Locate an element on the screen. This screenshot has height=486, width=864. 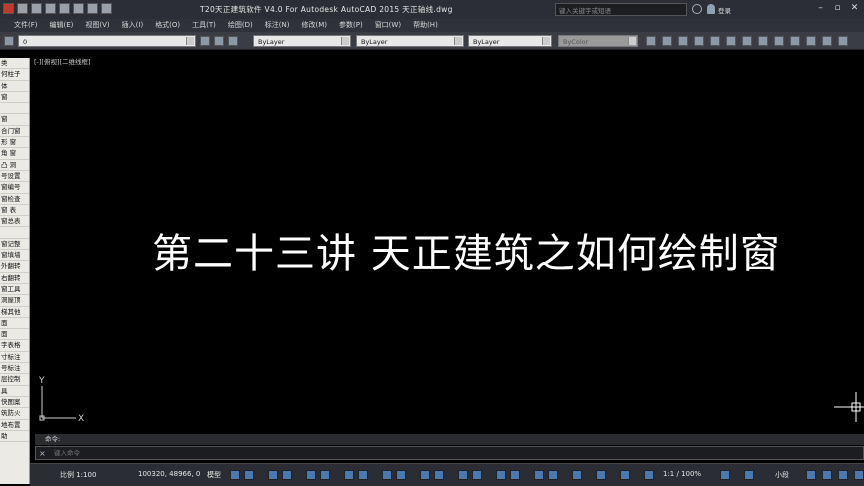
palette-item: 窗工具 is located at coordinates (14, 290).